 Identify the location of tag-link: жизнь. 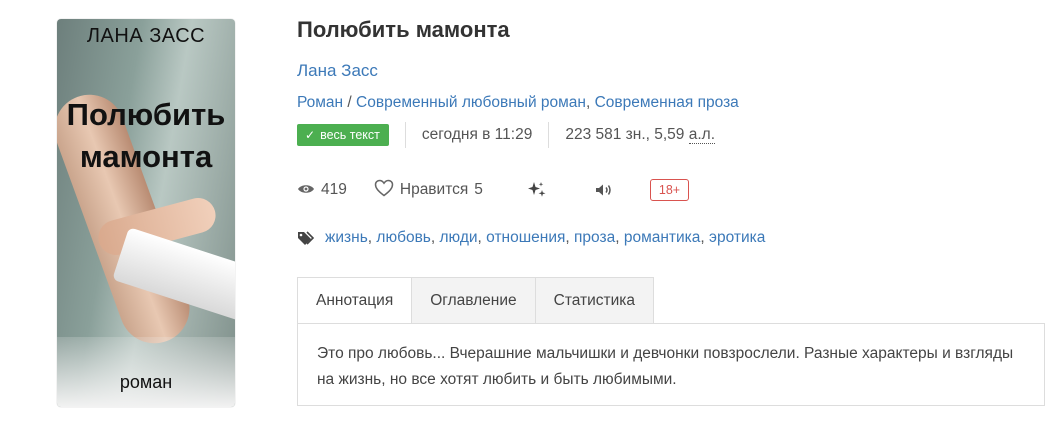
(346, 237).